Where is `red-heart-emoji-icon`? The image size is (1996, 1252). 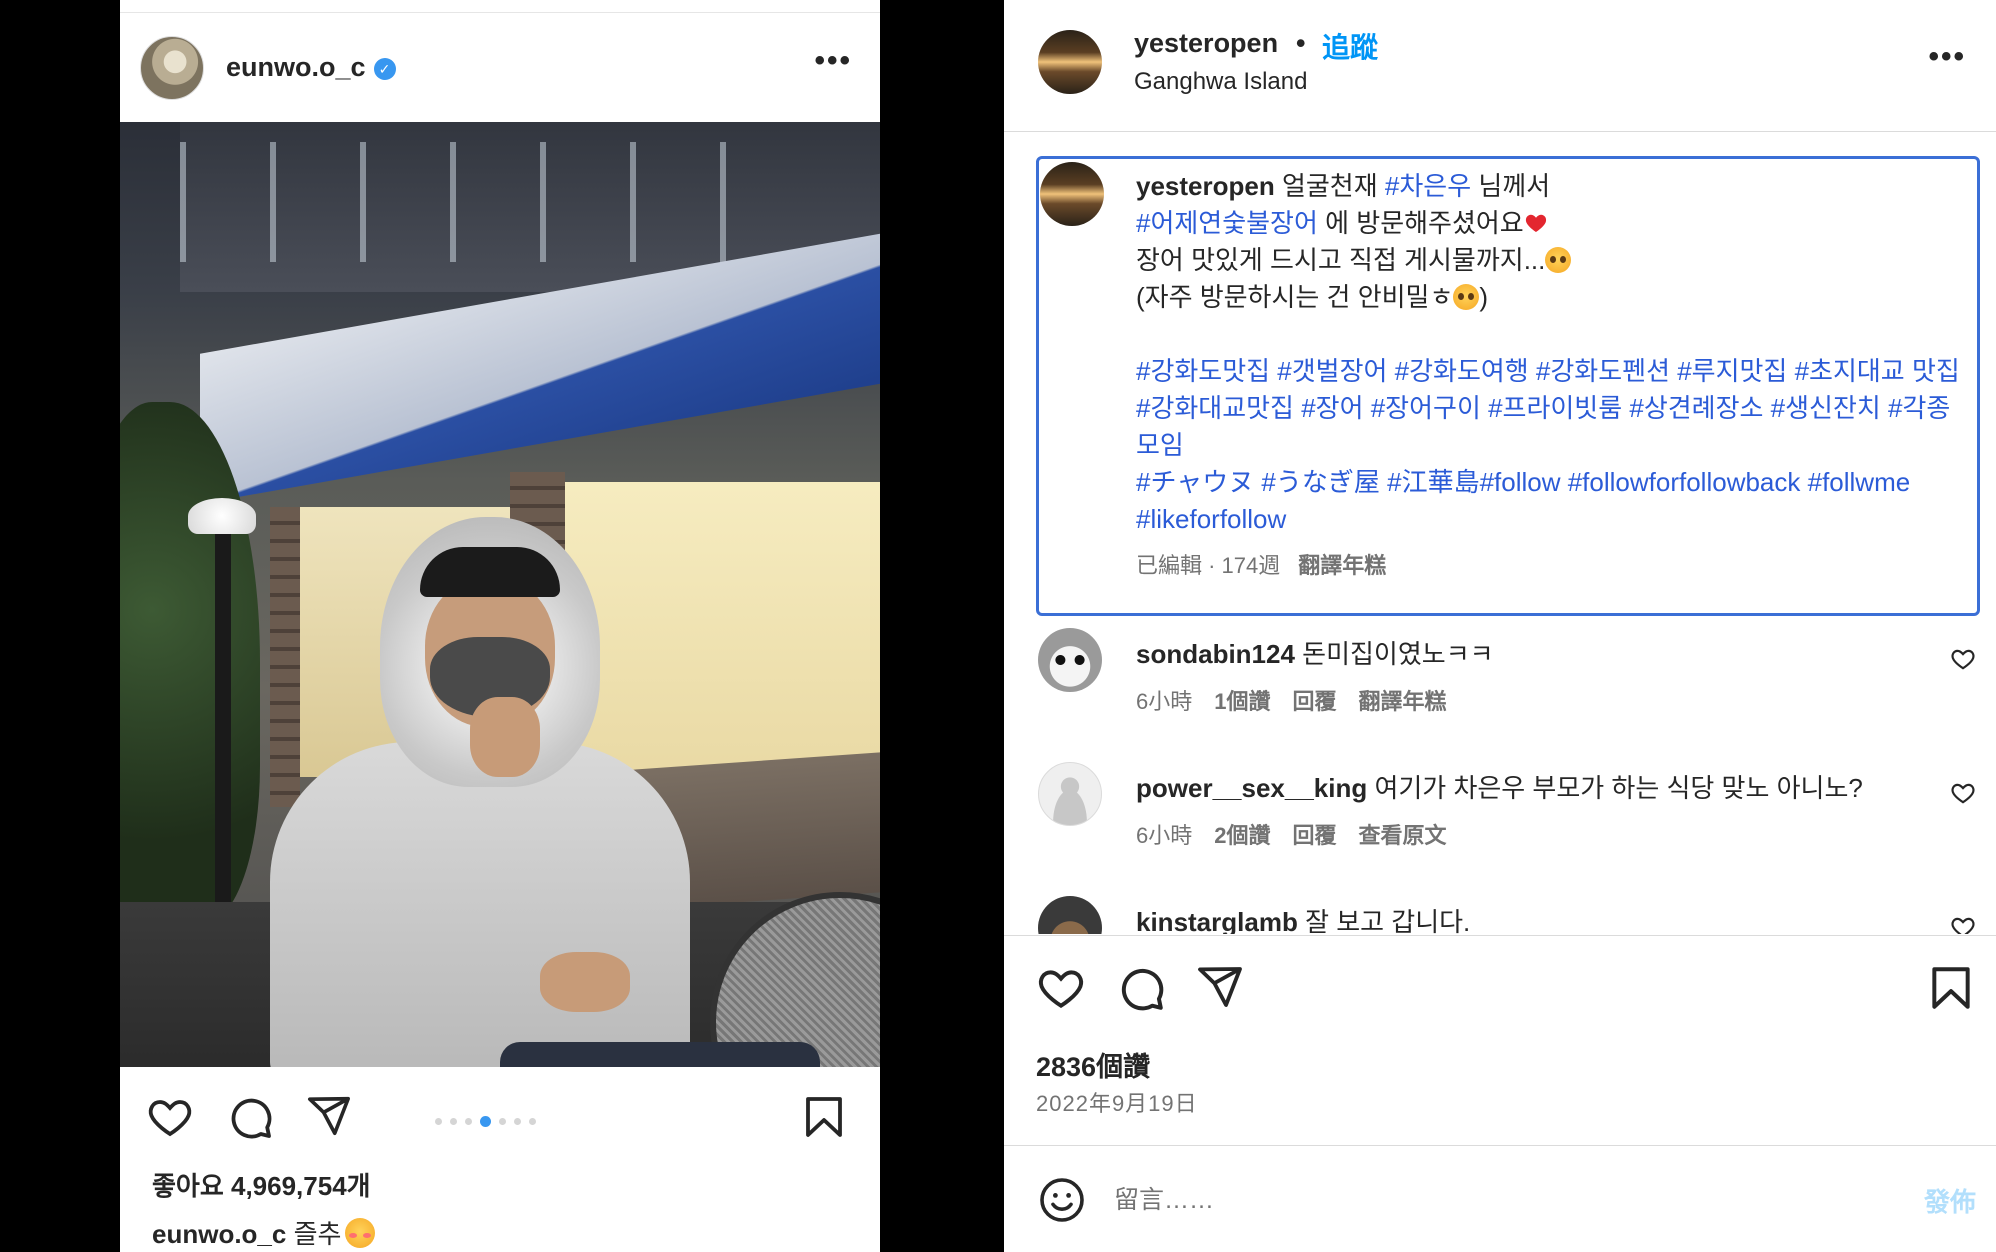 red-heart-emoji-icon is located at coordinates (1535, 223).